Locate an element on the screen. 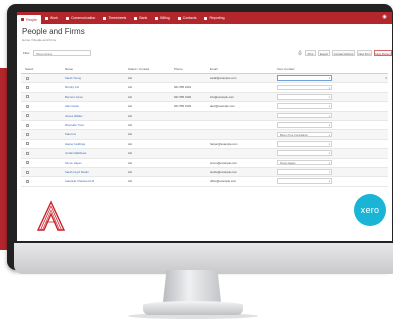 The height and width of the screenshot is (325, 393). row-name: Lakeside Chartered Ltd is located at coordinates (79, 181).